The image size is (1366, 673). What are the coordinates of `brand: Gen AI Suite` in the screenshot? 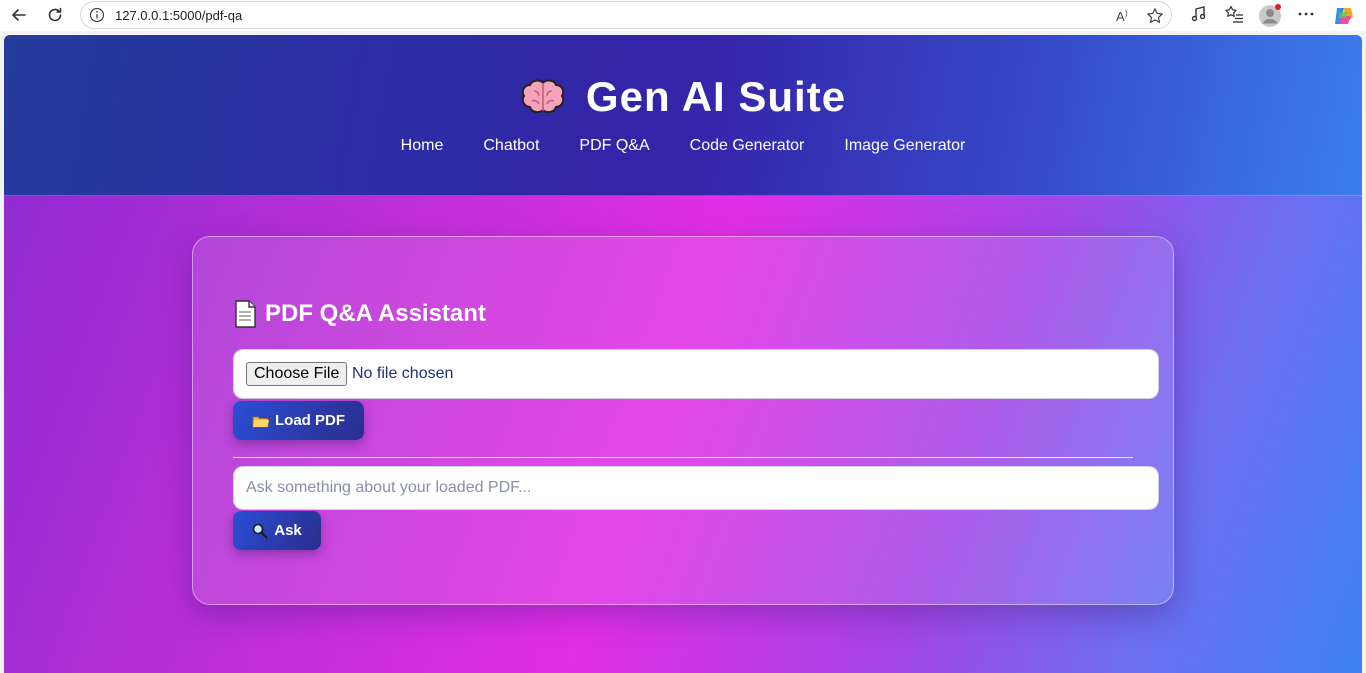 It's located at (683, 100).